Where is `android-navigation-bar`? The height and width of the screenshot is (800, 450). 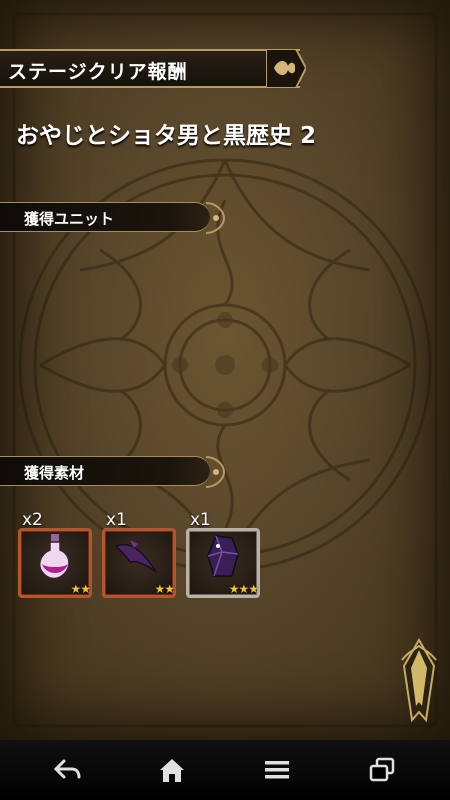 android-navigation-bar is located at coordinates (225, 770).